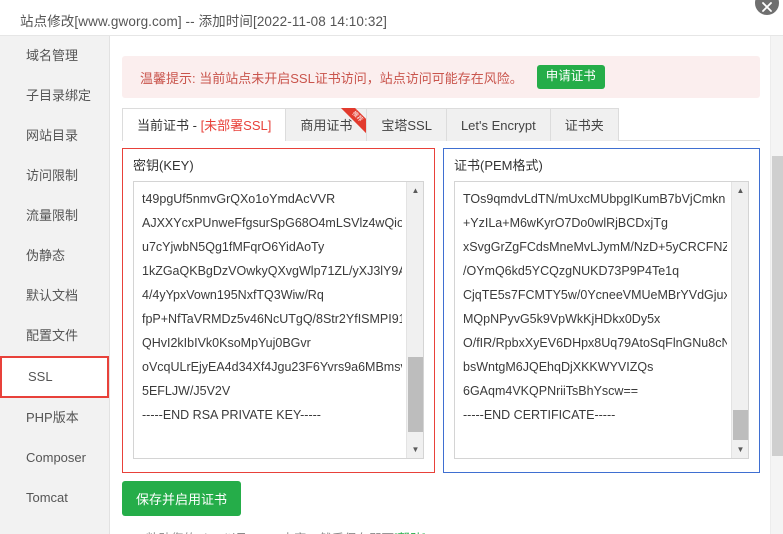 The width and height of the screenshot is (783, 534). What do you see at coordinates (594, 199) in the screenshot?
I see `certificate-pem-line: TOs9qmdvLdTN/mUxcMUbpgIKumB7bVjCmkn` at bounding box center [594, 199].